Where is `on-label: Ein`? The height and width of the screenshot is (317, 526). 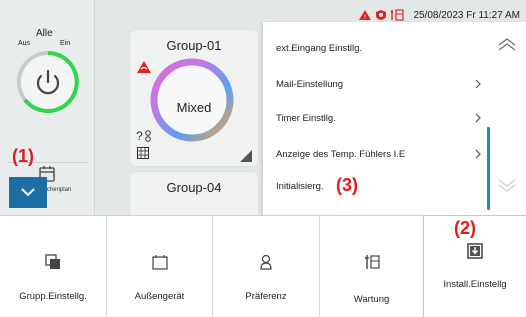
on-label: Ein is located at coordinates (65, 43).